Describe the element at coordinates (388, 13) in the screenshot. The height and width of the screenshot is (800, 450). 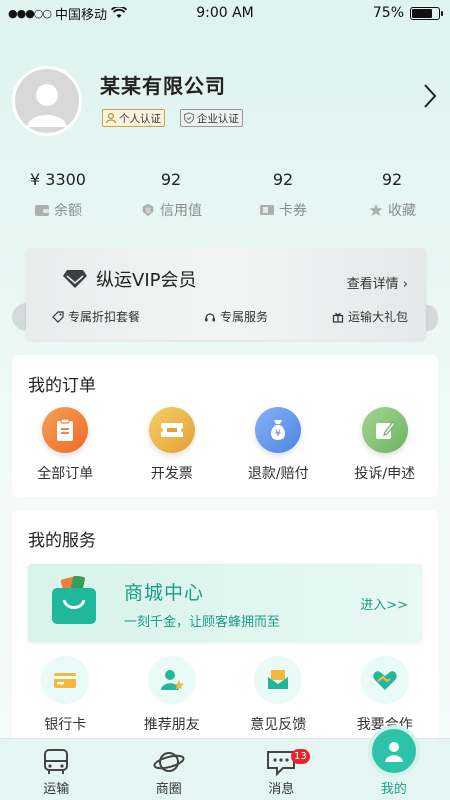
I see `battery-percent: 75%` at that location.